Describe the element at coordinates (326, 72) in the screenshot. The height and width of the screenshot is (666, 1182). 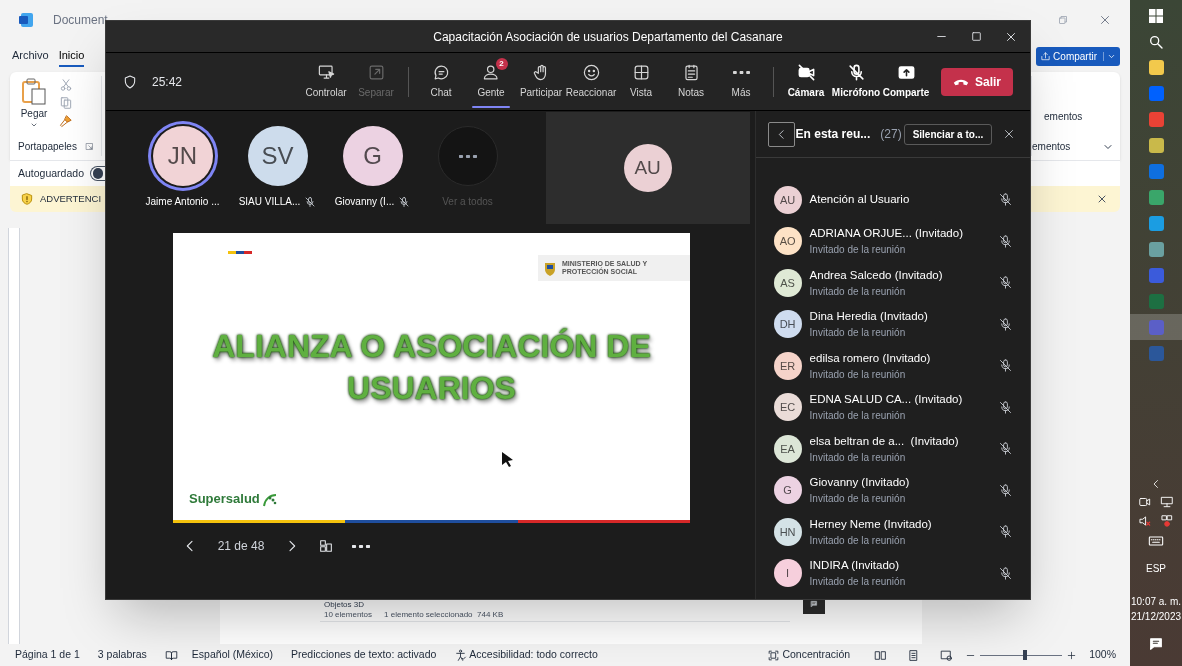
I see `monitor-pointer-icon` at that location.